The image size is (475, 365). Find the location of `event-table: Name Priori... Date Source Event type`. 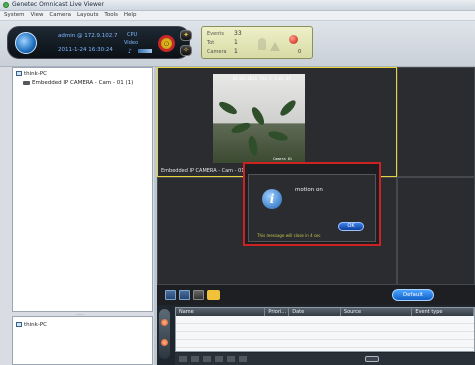

event-table: Name Priori... Date Source Event type is located at coordinates (325, 329).